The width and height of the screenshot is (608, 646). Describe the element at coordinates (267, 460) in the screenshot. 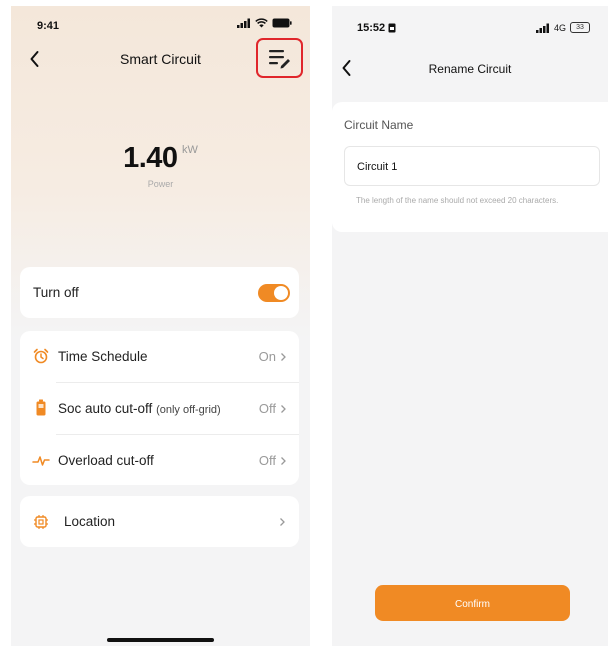

I see `overload-cutoff-value: Off` at that location.